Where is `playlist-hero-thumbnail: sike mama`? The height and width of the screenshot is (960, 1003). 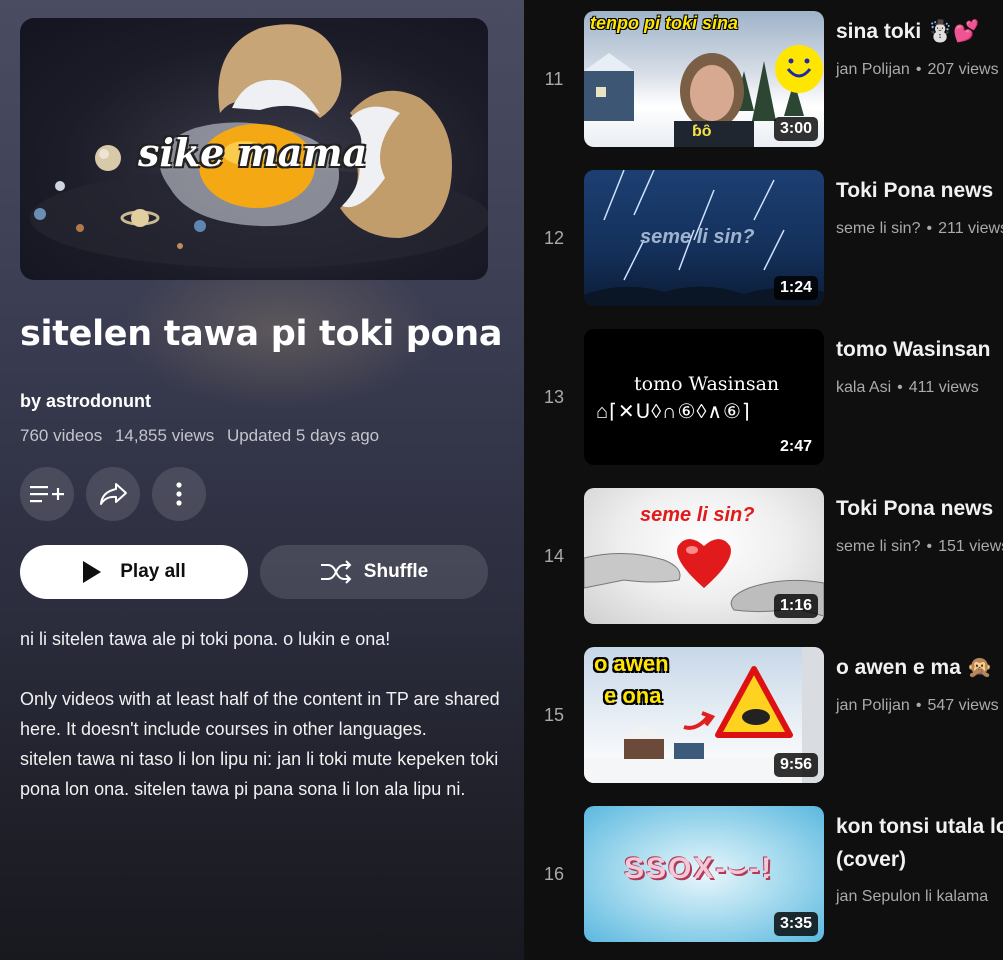 playlist-hero-thumbnail: sike mama is located at coordinates (254, 149).